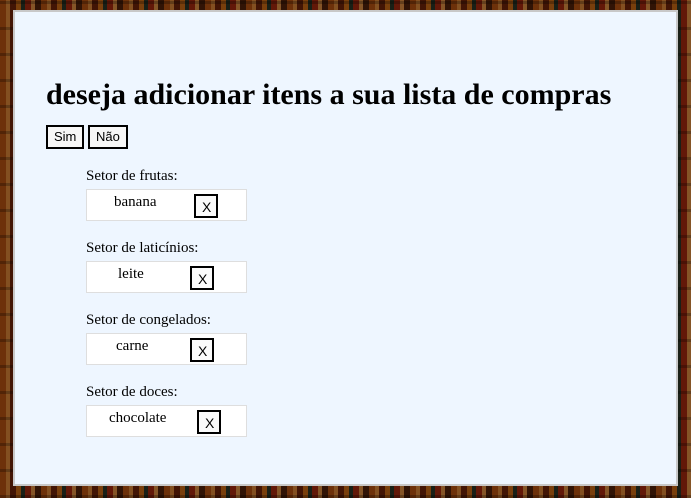  Describe the element at coordinates (148, 320) in the screenshot. I see `sector-label-congelados: Setor de congelados:` at that location.